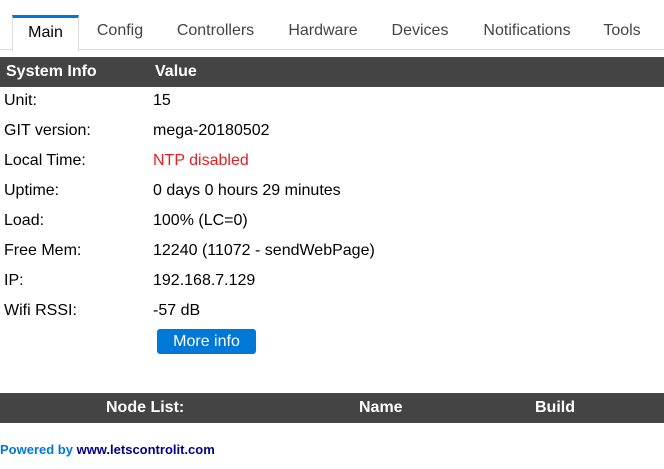 The image size is (664, 469). What do you see at coordinates (201, 160) in the screenshot?
I see `info-value-warning: NTP disabled` at bounding box center [201, 160].